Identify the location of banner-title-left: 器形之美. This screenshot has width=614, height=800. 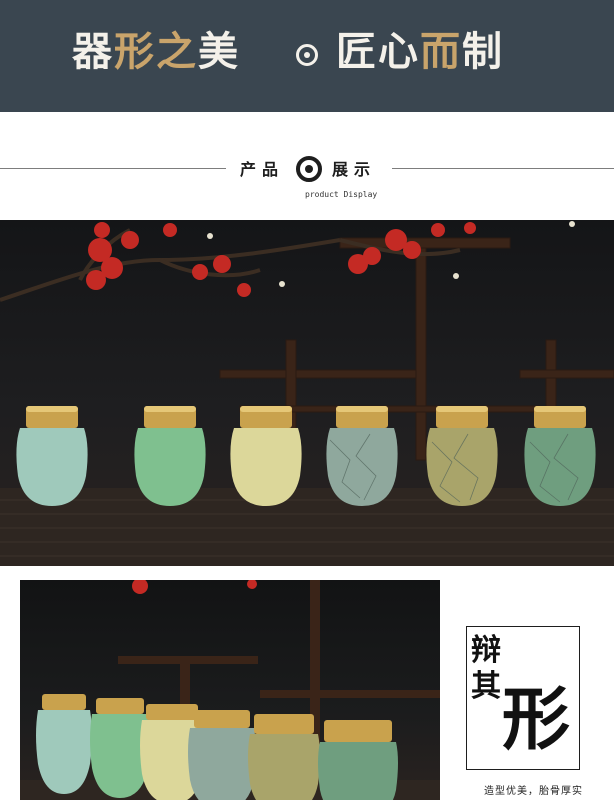
(156, 51).